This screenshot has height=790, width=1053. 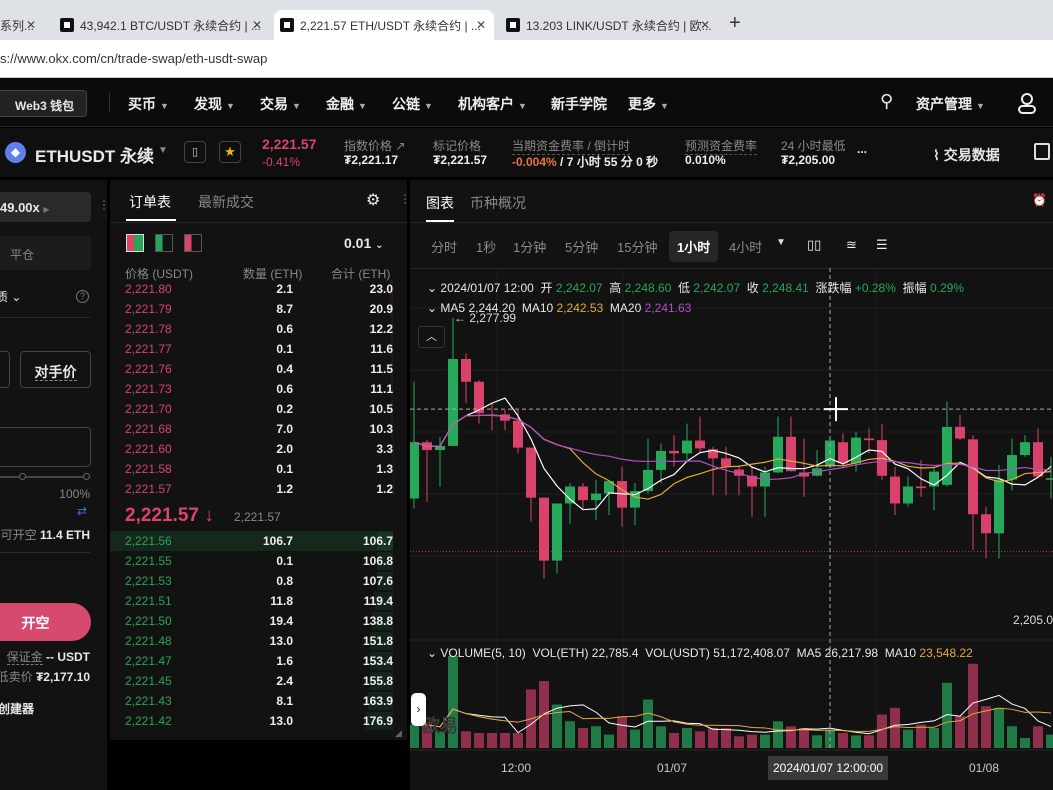 What do you see at coordinates (882, 245) in the screenshot?
I see `settings-list-icon: ☰` at bounding box center [882, 245].